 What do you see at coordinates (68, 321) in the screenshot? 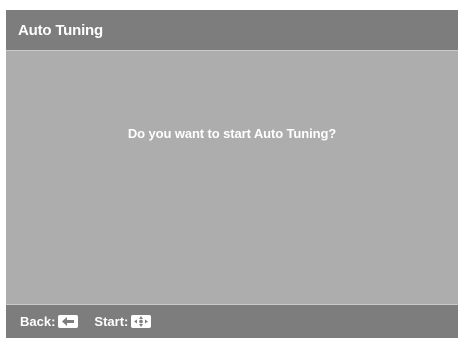
I see `left-arrow-key-icon` at bounding box center [68, 321].